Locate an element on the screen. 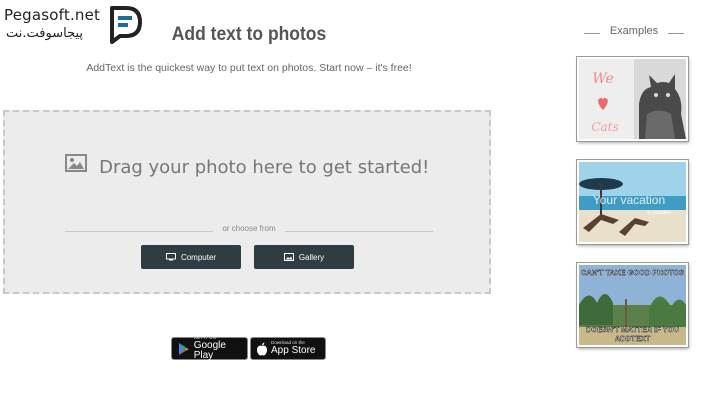 This screenshot has height=400, width=706. computer-button: Computer is located at coordinates (191, 257).